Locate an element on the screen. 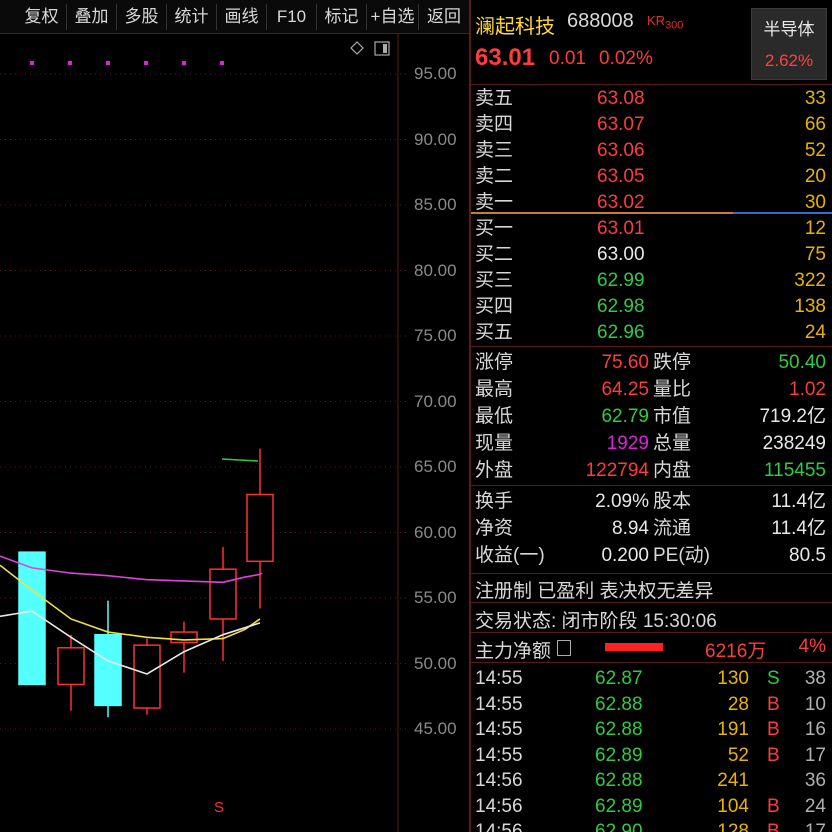 The image size is (832, 832). kr-badge: KR300 is located at coordinates (665, 22).